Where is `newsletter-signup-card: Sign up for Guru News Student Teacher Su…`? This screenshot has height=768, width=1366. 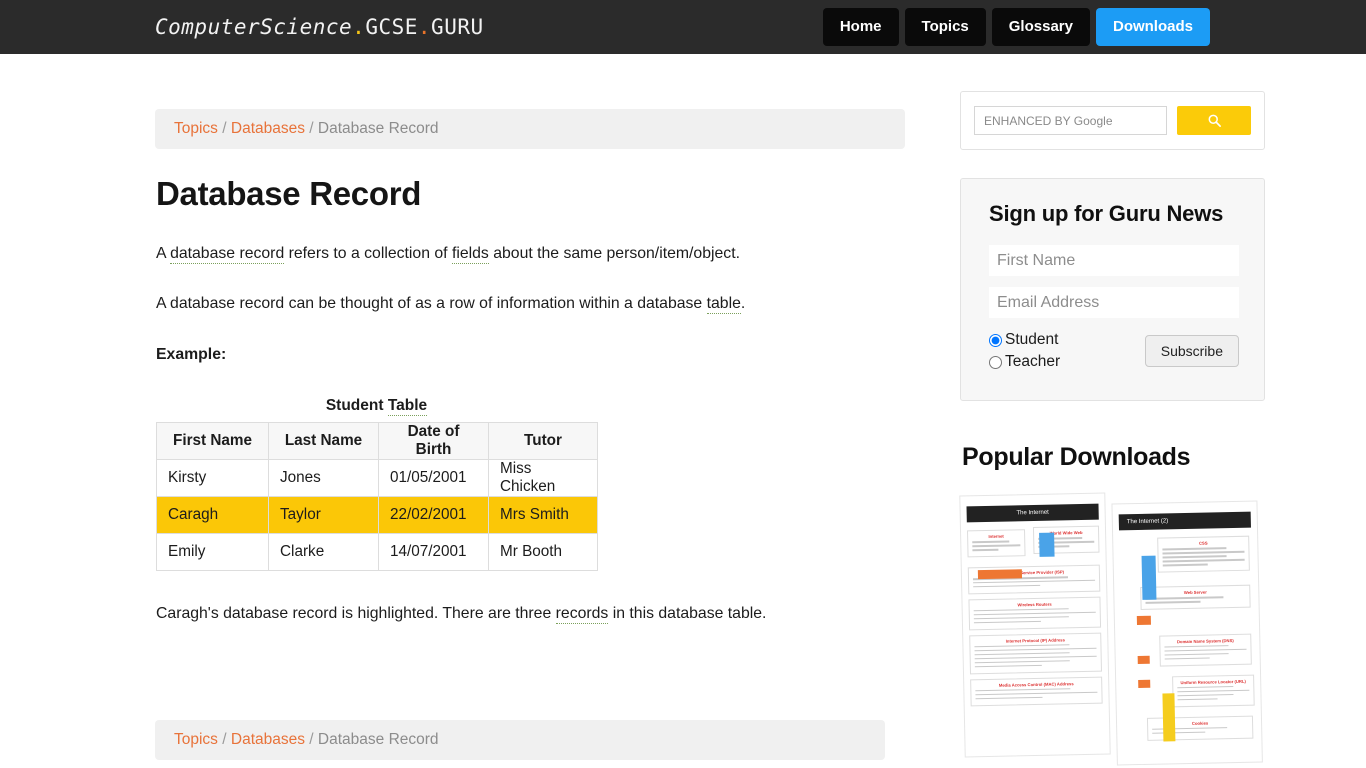
newsletter-signup-card: Sign up for Guru News Student Teacher Su… is located at coordinates (1112, 289).